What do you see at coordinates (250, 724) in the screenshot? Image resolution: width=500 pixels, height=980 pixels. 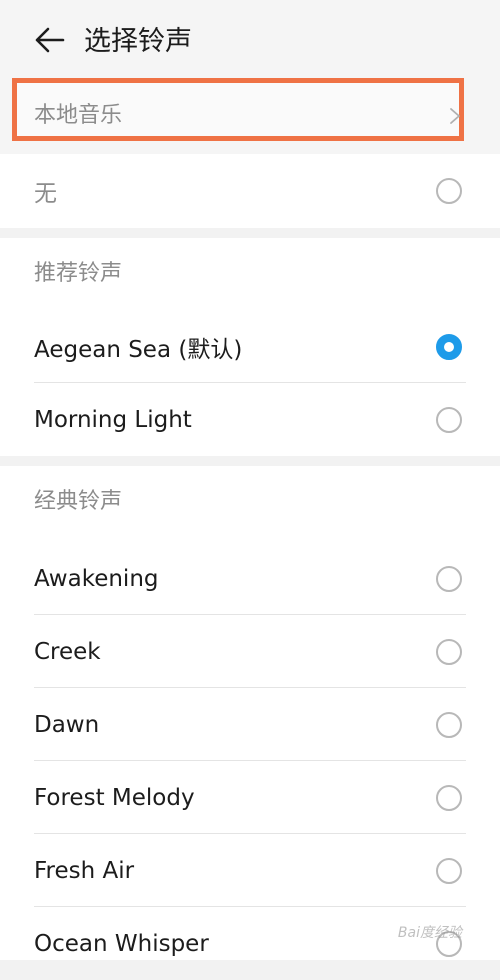 I see `ringtone-row: Dawn` at bounding box center [250, 724].